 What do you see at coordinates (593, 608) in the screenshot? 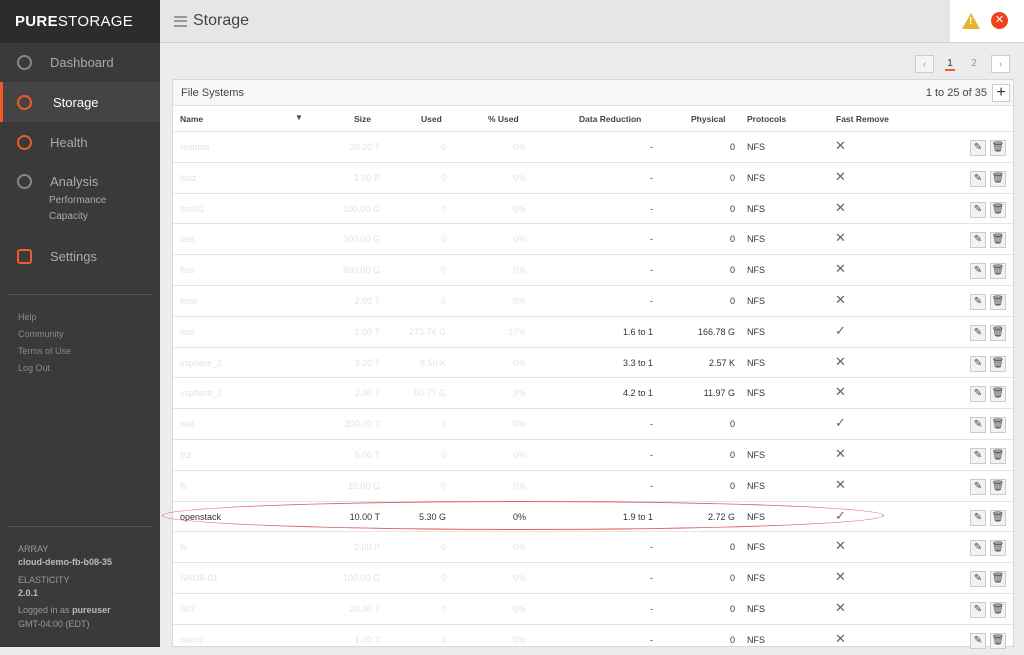
I see `table-row: 007 20.00 T 0 0% - 0 NFS ✕ ✎ 🗑` at bounding box center [593, 608].